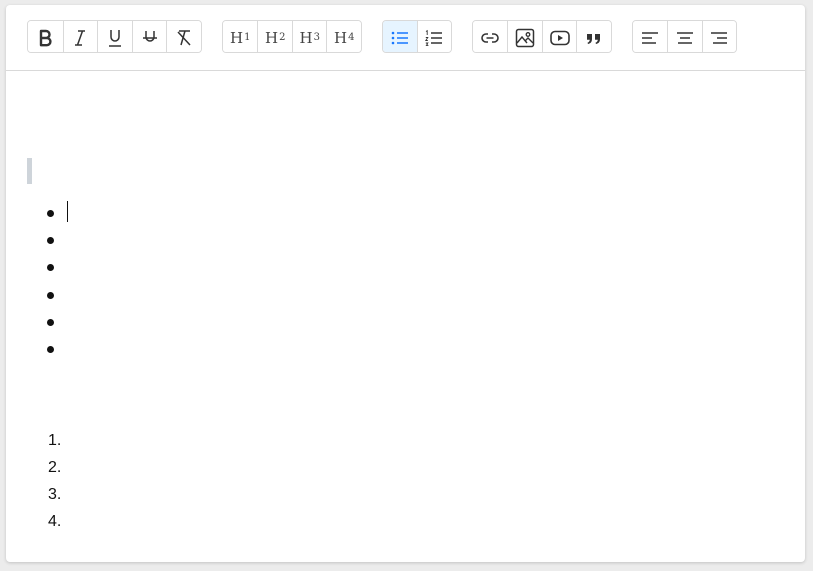  I want to click on list-button-group, so click(417, 36).